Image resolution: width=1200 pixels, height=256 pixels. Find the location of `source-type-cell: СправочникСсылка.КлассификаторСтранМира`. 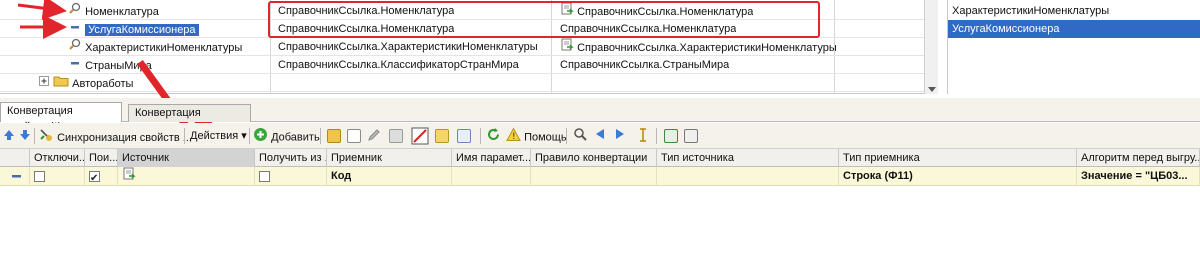

source-type-cell: СправочникСсылка.КлассификаторСтранМира is located at coordinates (398, 65).